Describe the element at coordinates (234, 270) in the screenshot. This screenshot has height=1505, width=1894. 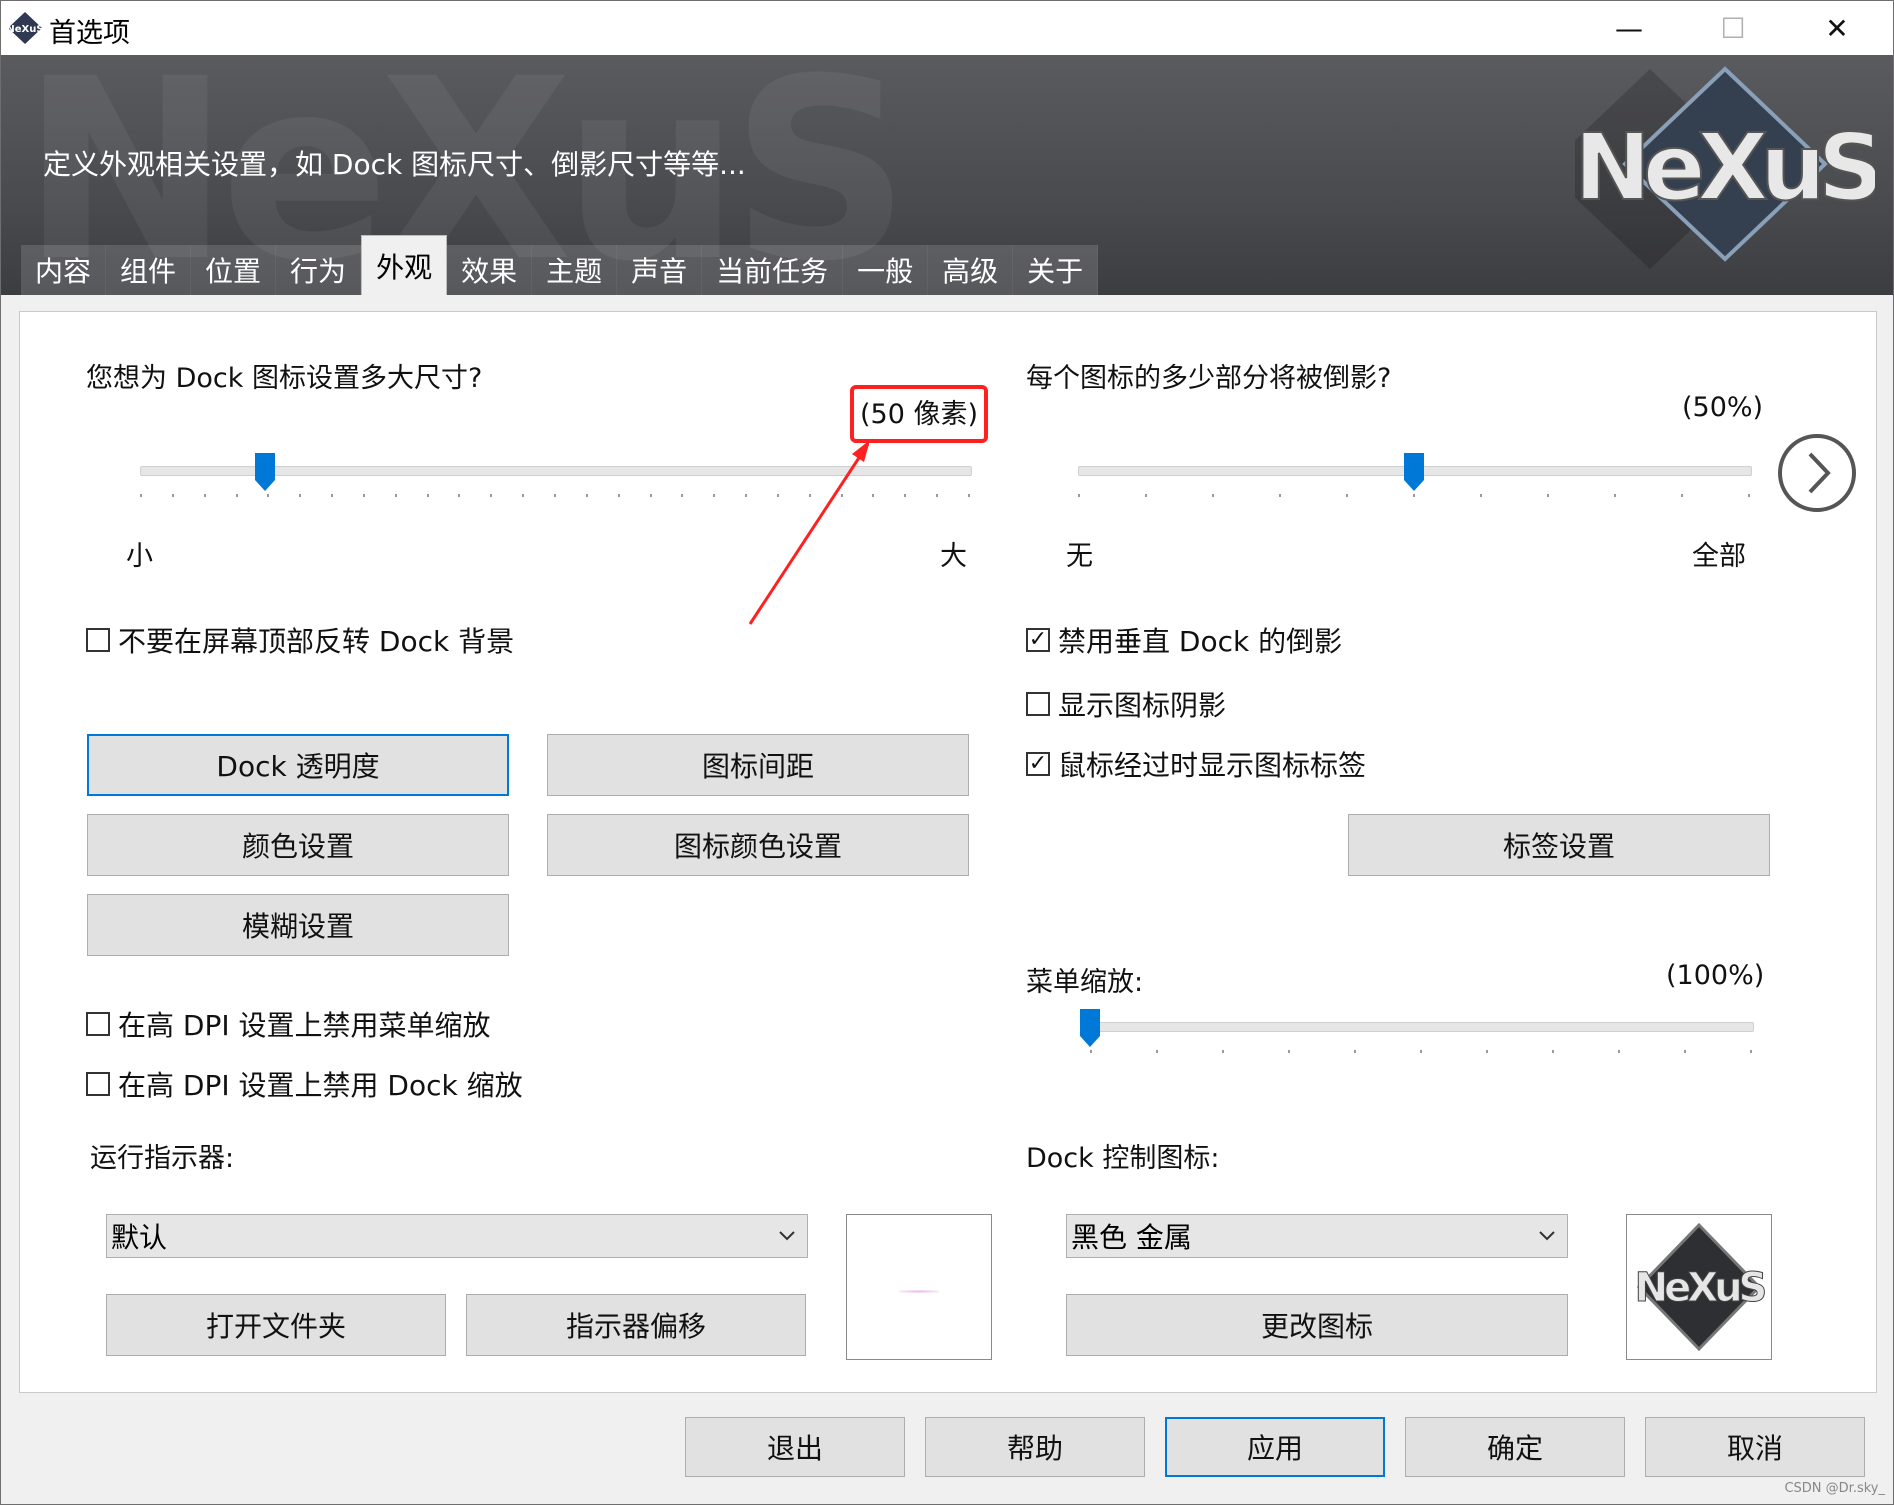
I see `tab-position: 位置` at that location.